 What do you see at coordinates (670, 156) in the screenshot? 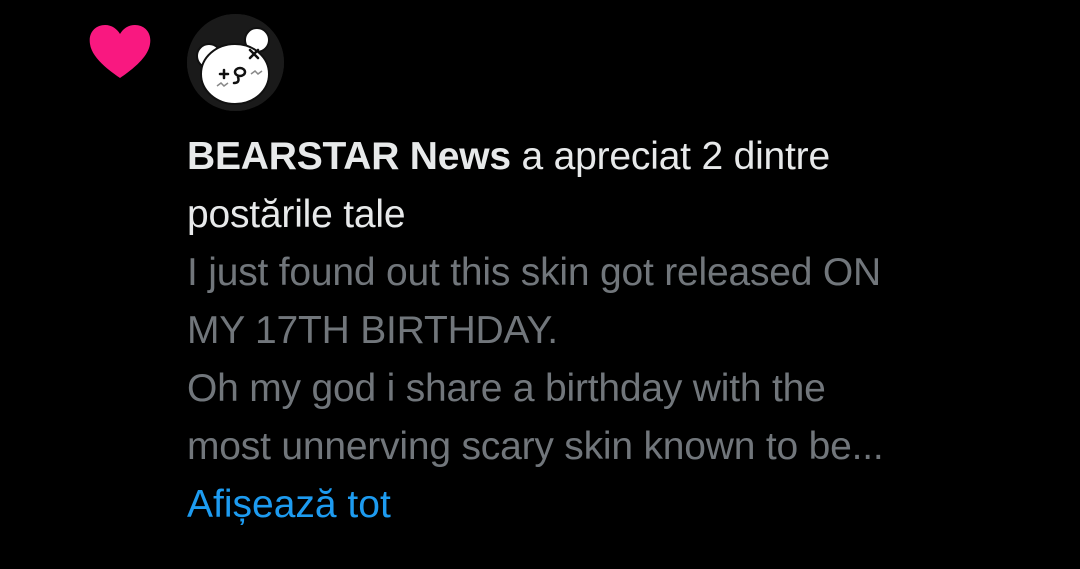
I see `action-text: a apreciat 2 dintre` at bounding box center [670, 156].